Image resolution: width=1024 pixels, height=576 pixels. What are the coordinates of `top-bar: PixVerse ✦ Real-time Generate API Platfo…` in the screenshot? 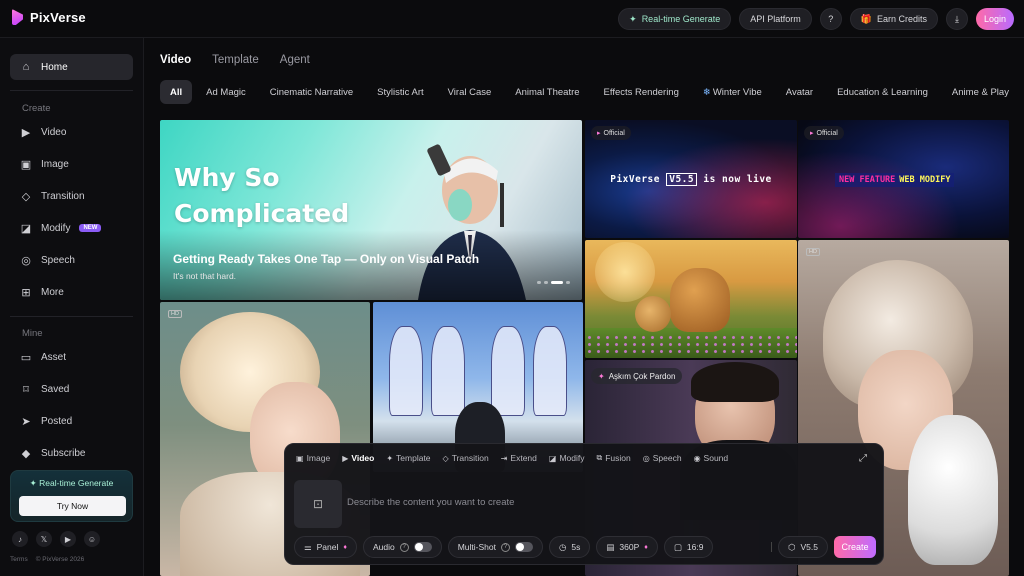 It's located at (512, 19).